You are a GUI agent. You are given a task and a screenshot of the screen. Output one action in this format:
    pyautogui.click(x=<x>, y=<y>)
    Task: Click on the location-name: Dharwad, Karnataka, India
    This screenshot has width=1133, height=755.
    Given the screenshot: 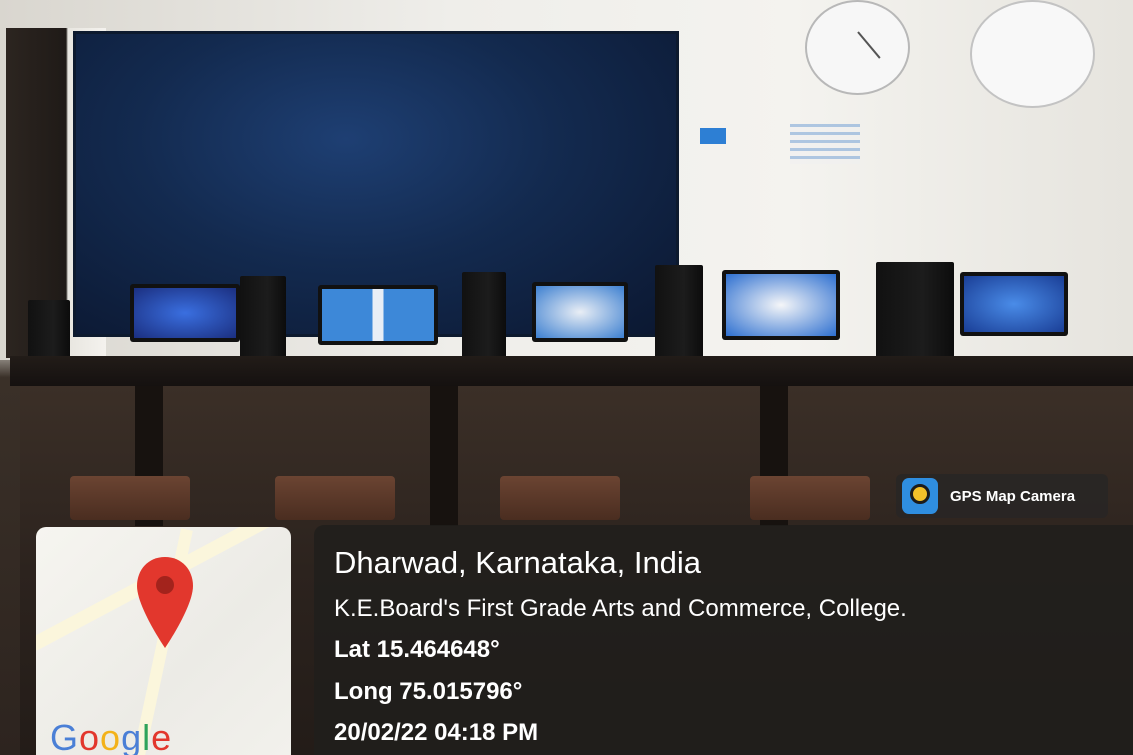 What is the action you would take?
    pyautogui.click(x=518, y=562)
    